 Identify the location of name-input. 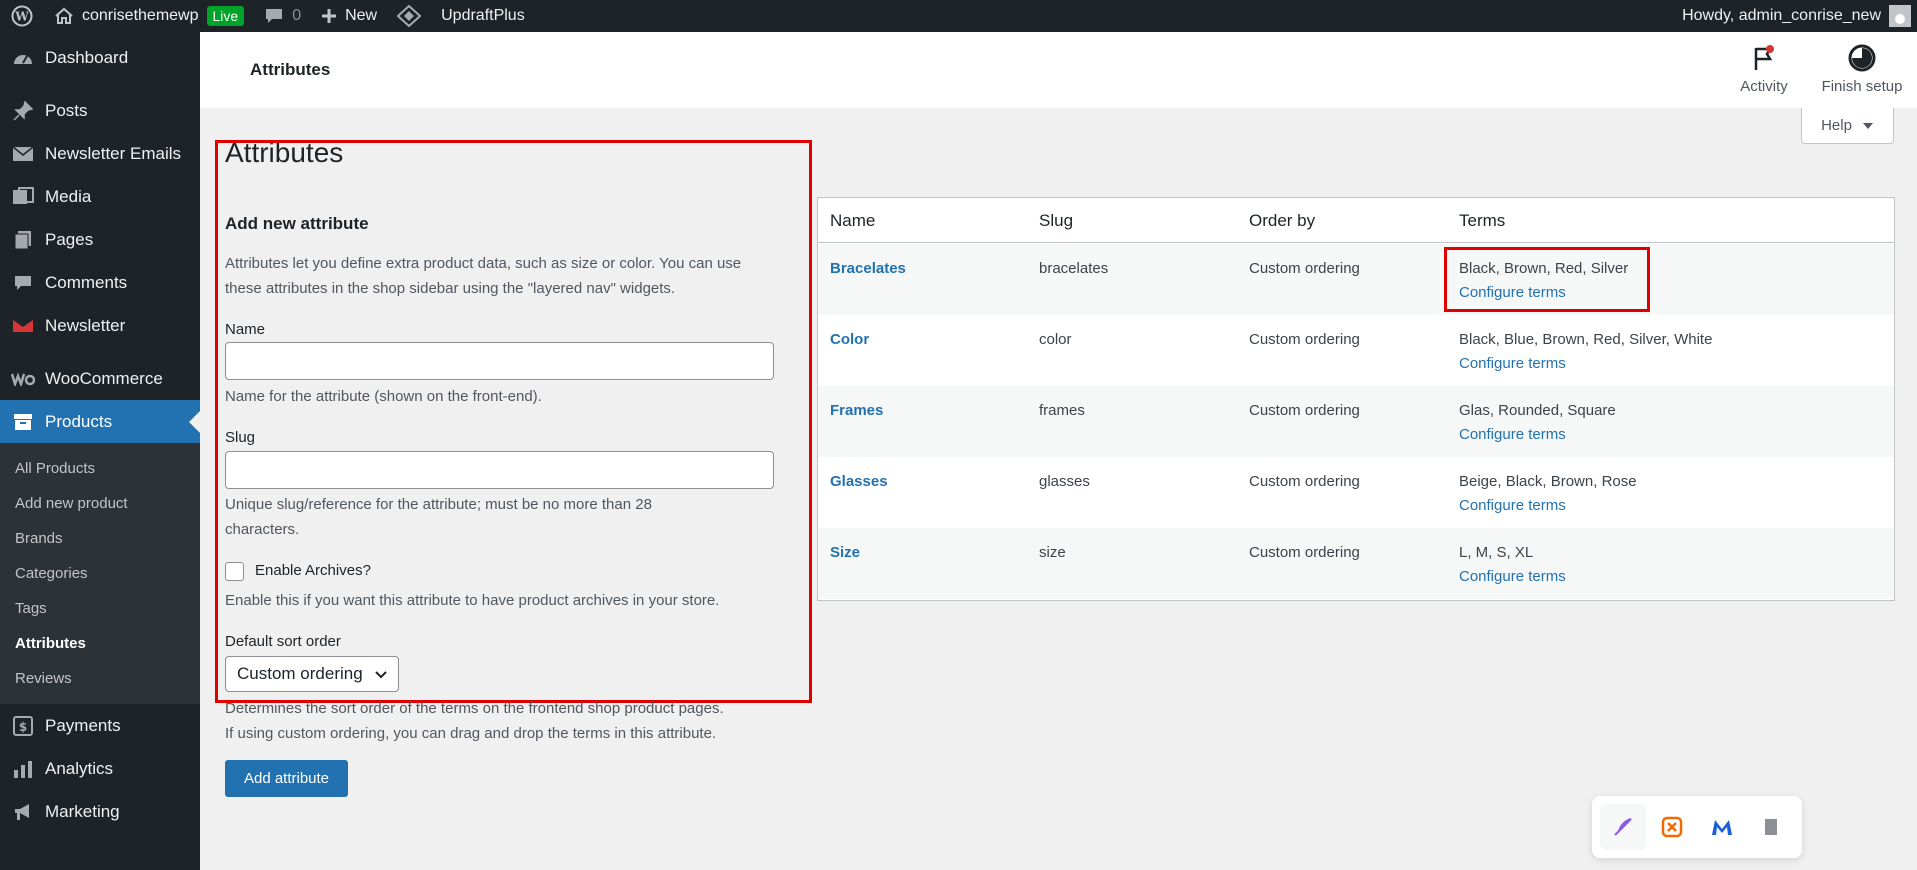
(499, 361).